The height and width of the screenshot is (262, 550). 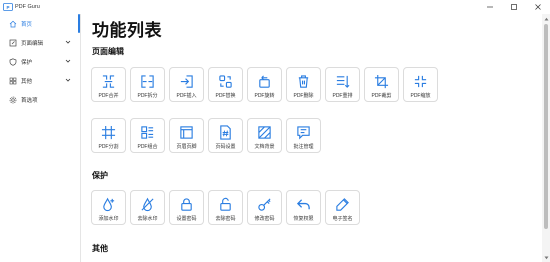 I want to click on sidebar-item-label: 首页, so click(x=27, y=24).